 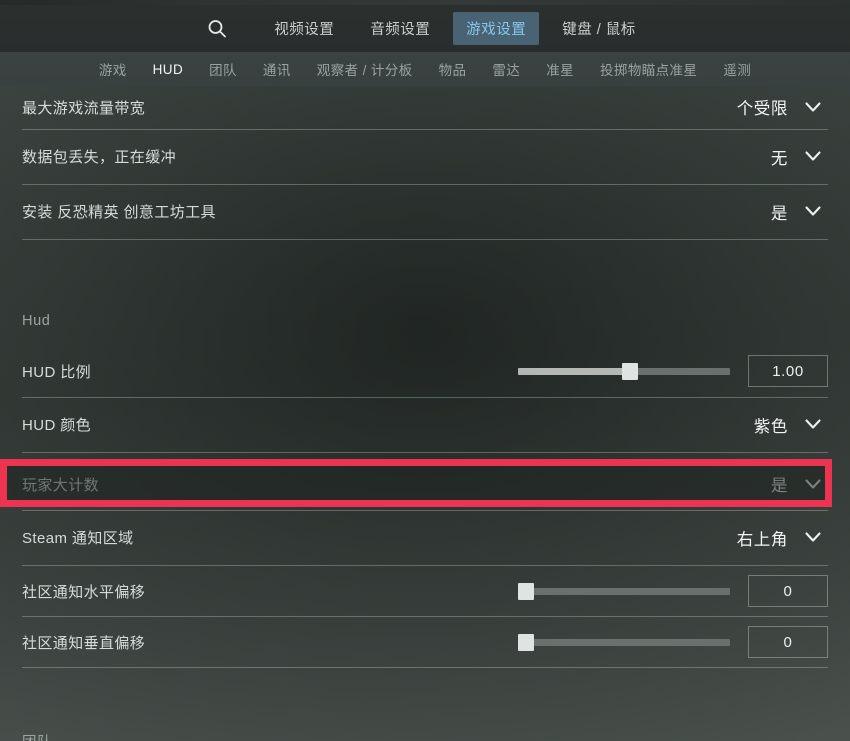 What do you see at coordinates (277, 69) in the screenshot?
I see `subtab-communication: 通讯` at bounding box center [277, 69].